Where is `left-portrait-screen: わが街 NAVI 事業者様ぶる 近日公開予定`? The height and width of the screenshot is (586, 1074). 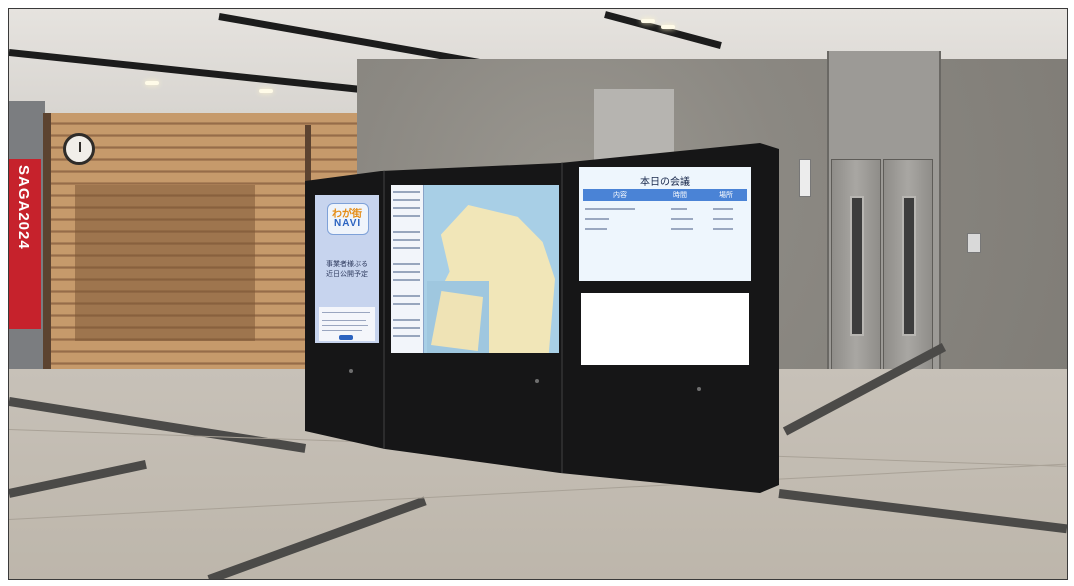 left-portrait-screen: わが街 NAVI 事業者様ぶる 近日公開予定 is located at coordinates (347, 269).